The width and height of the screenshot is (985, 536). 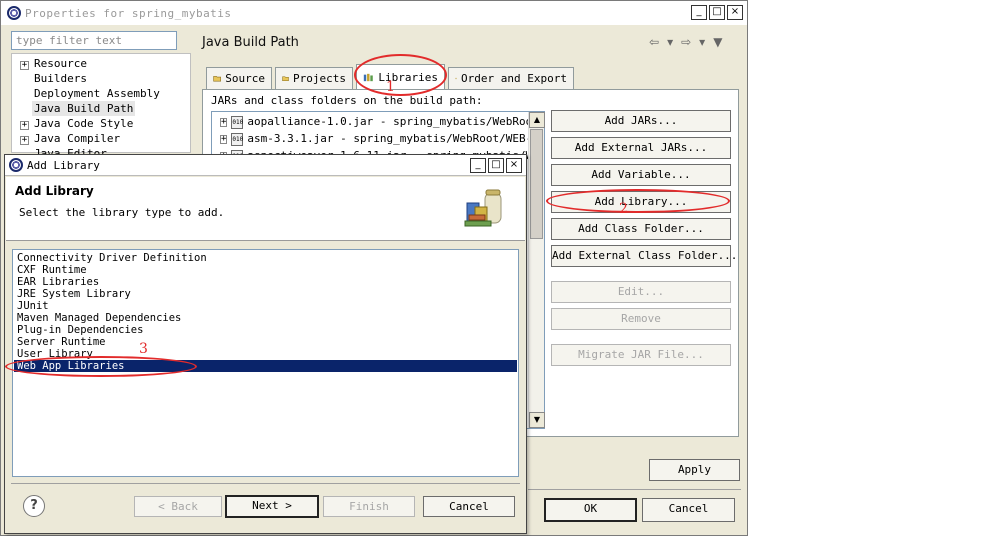 What do you see at coordinates (245, 78) in the screenshot?
I see `tab-source-label: Source` at bounding box center [245, 78].